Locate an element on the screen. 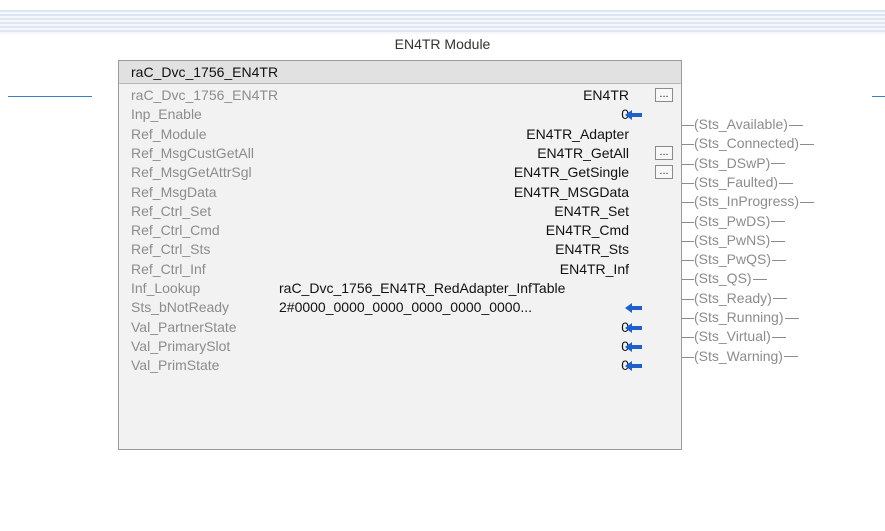 This screenshot has height=531, width=885. output-label: (Sts_PwDS) is located at coordinates (740, 221).